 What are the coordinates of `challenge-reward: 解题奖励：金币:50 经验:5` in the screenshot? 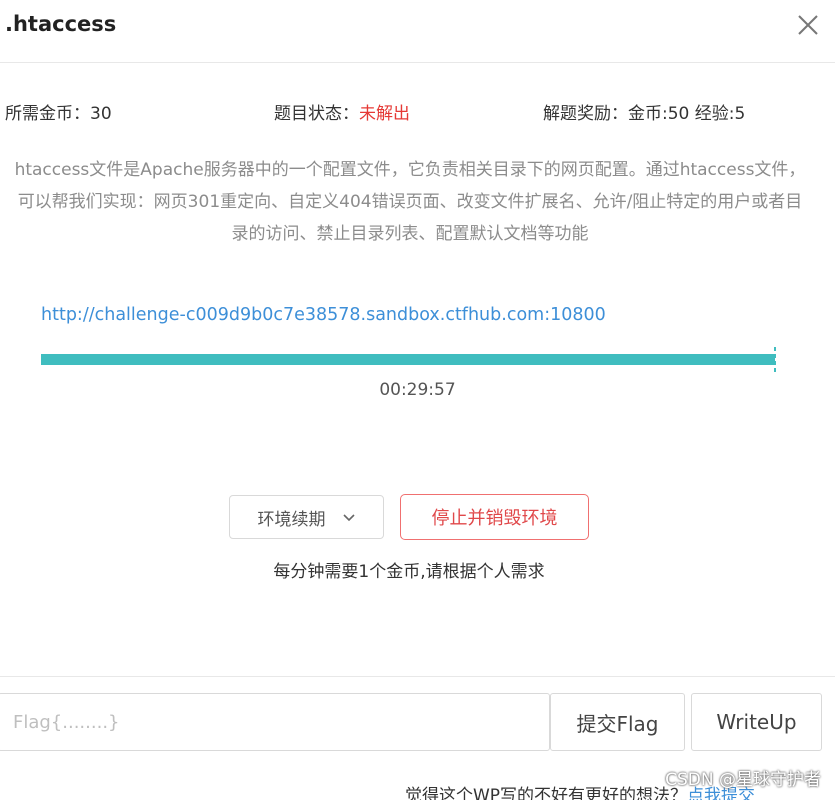 It's located at (644, 114).